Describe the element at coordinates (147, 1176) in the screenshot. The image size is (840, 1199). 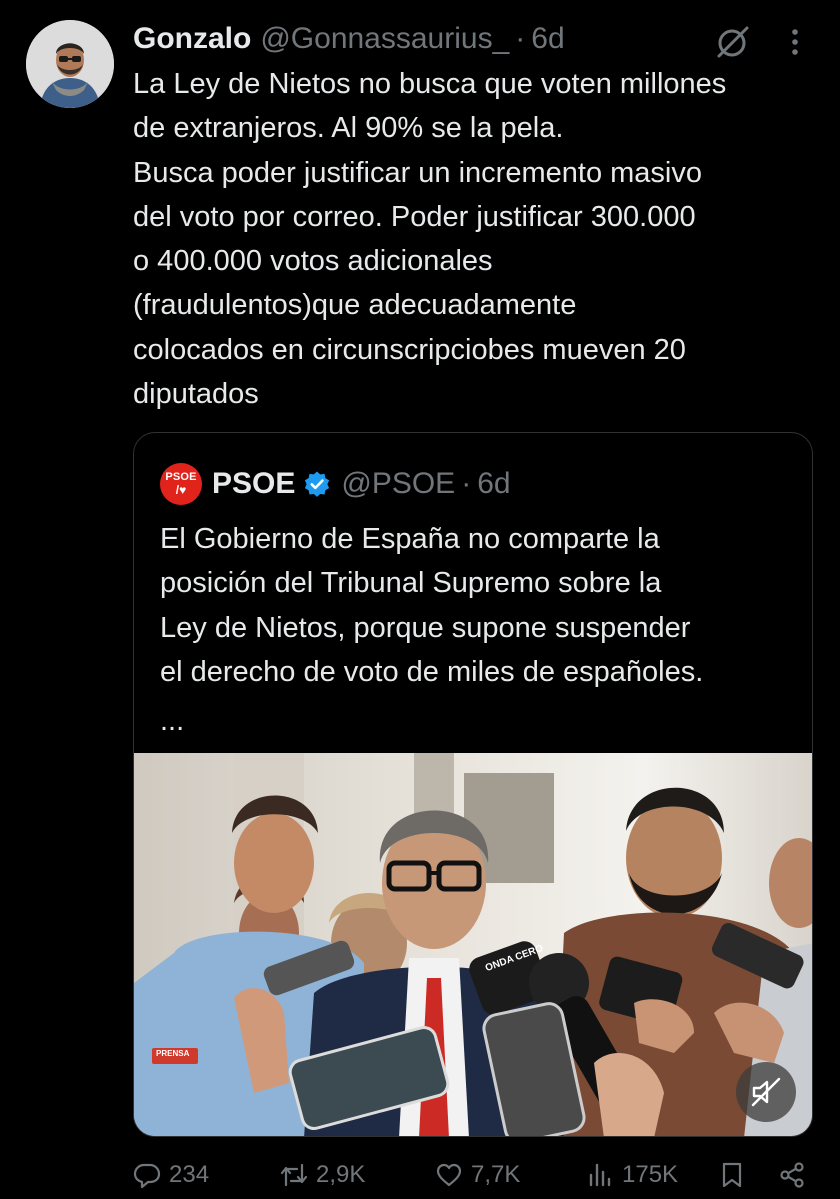
I see `reply-icon` at that location.